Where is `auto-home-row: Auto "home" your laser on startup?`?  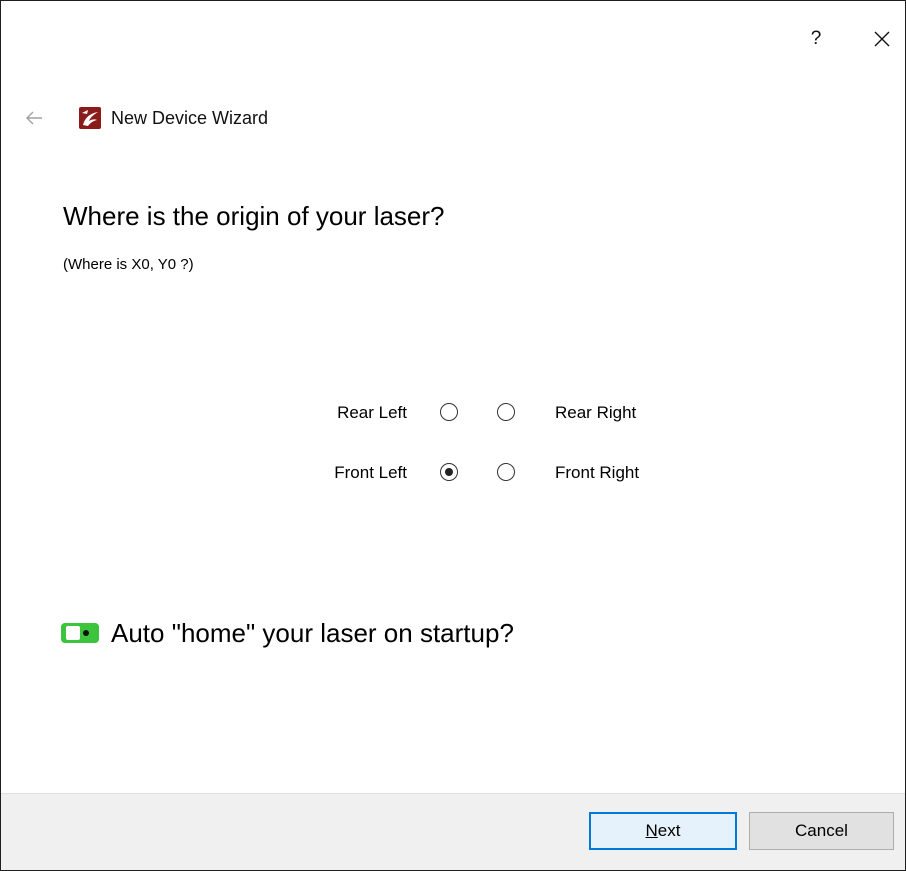 auto-home-row: Auto "home" your laser on startup? is located at coordinates (287, 633).